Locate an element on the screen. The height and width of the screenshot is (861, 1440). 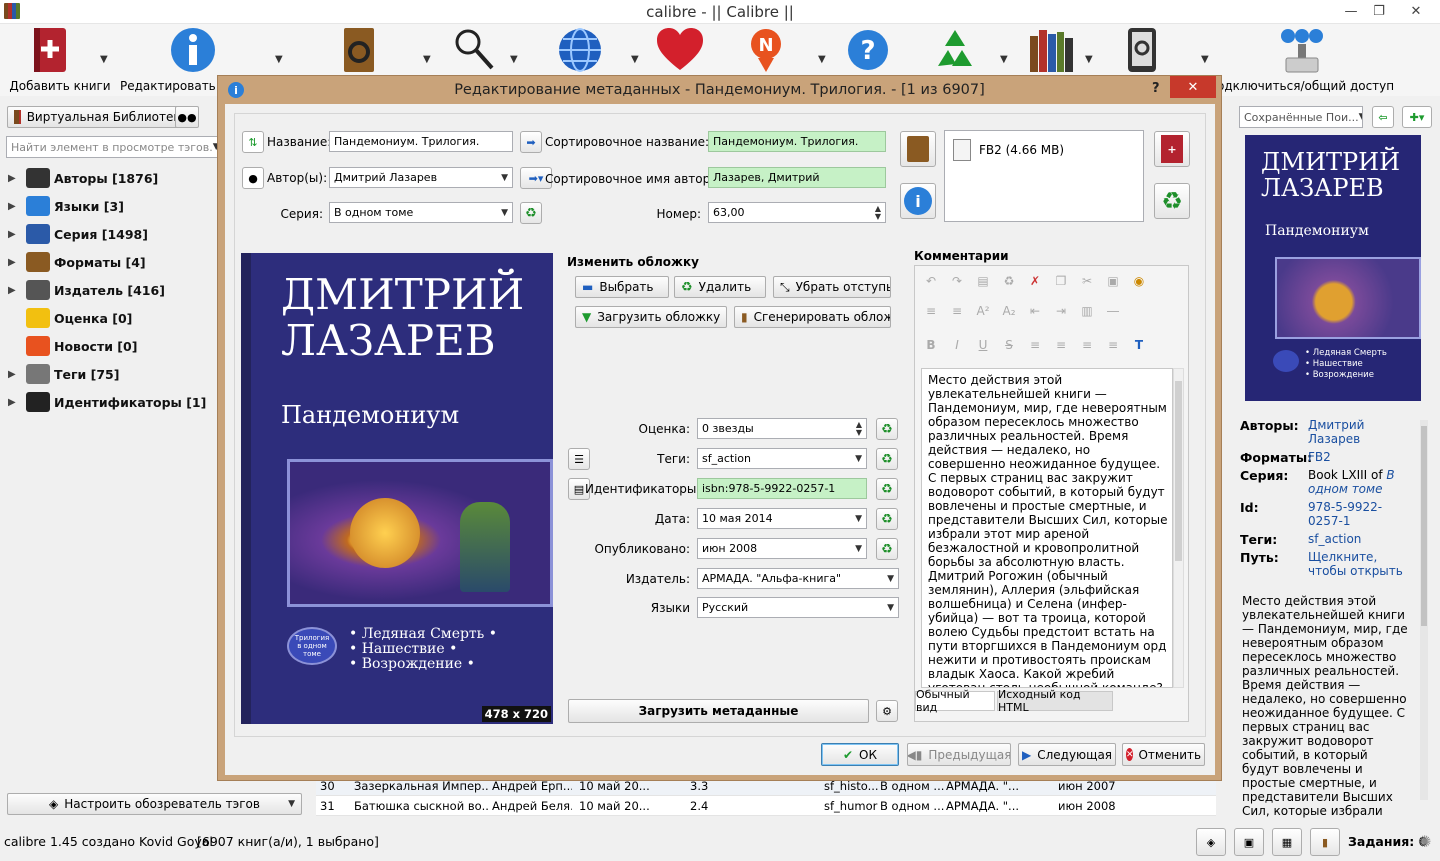
get-books-button is located at coordinates (580, 51).